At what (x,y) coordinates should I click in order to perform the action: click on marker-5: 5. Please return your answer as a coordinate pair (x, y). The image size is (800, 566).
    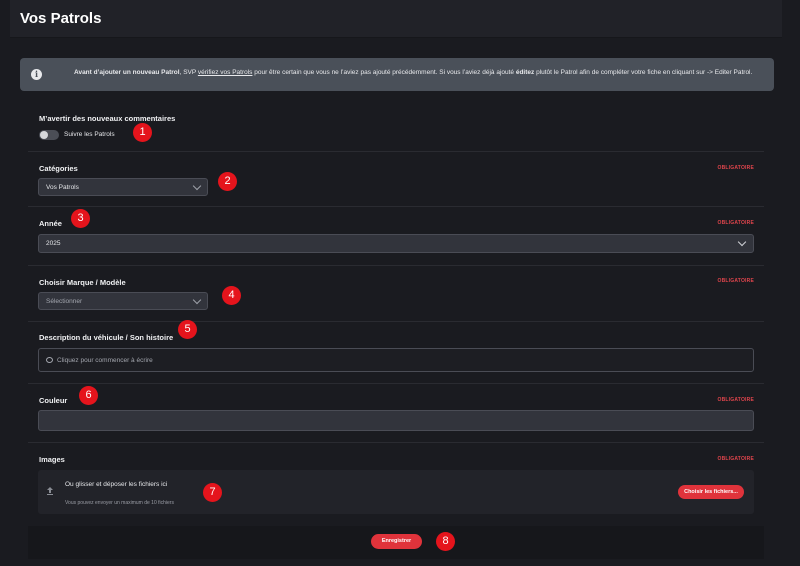
    Looking at the image, I should click on (187, 329).